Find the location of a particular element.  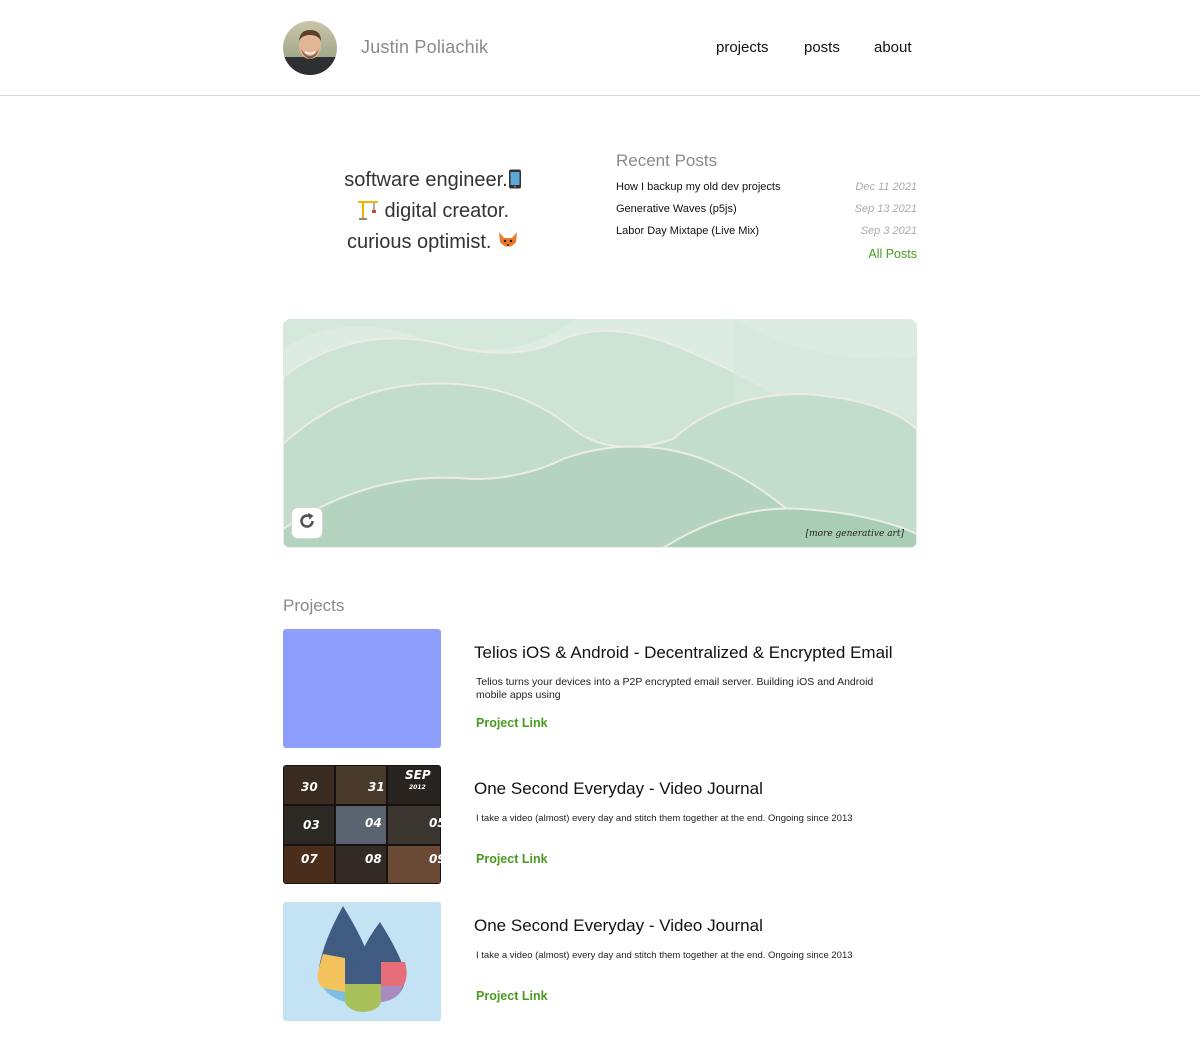

tagline-line-2: digital creator. is located at coordinates (433, 212).